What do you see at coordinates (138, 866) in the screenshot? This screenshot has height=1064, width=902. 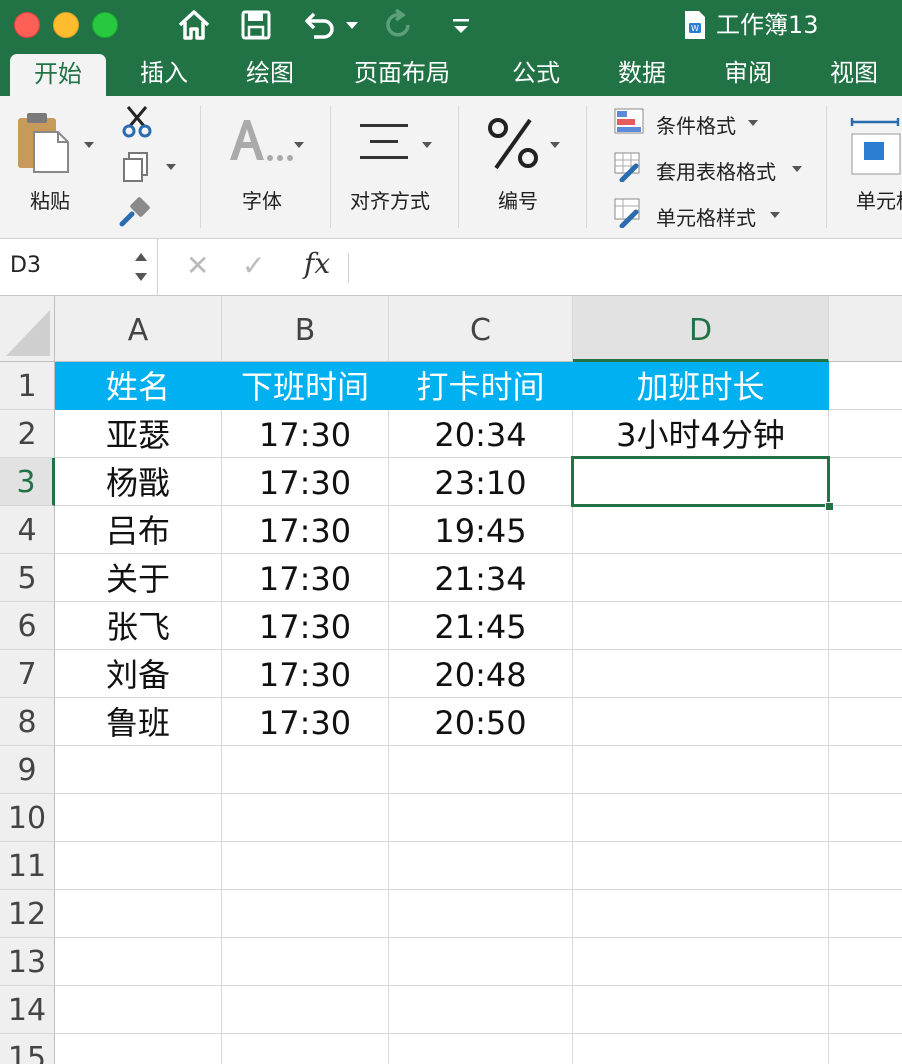 I see `cell-a11` at bounding box center [138, 866].